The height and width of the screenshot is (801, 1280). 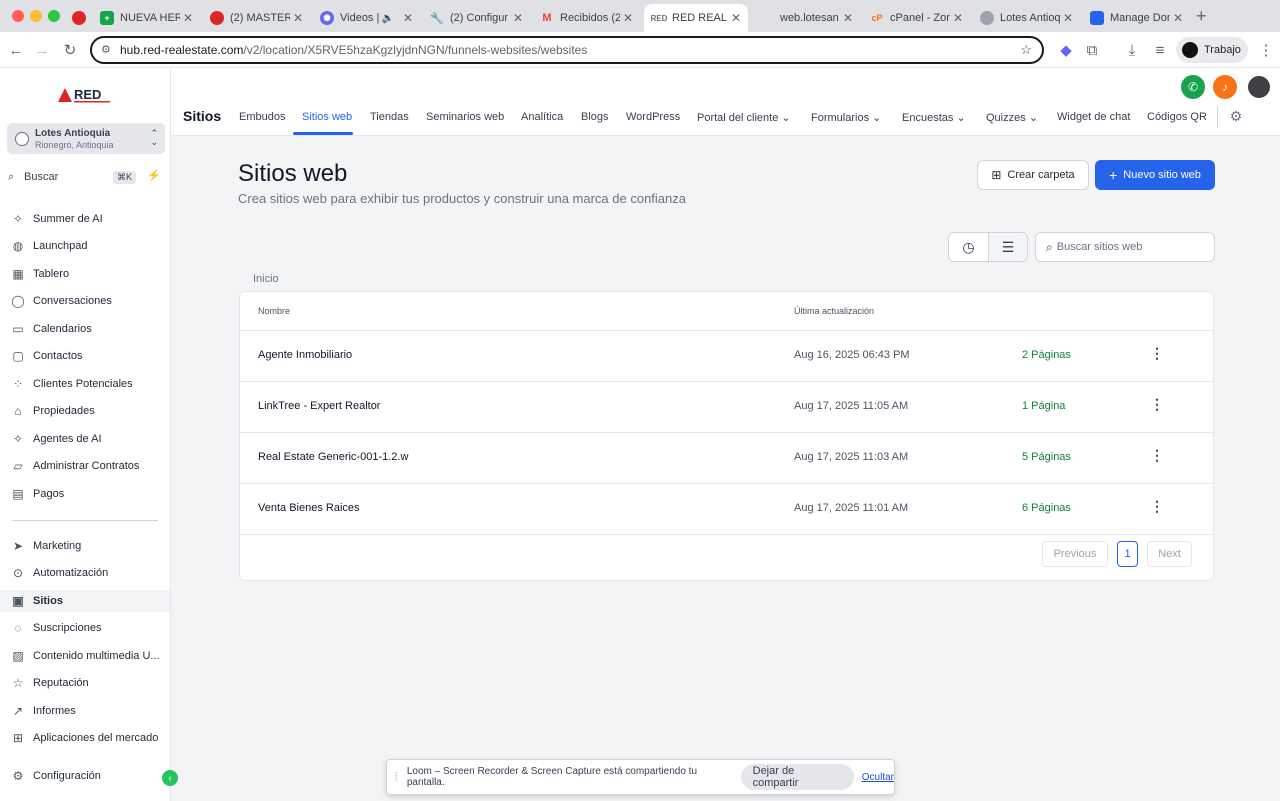 I want to click on sidebar-item-pagos: ▤ Pagos, so click(x=85, y=494).